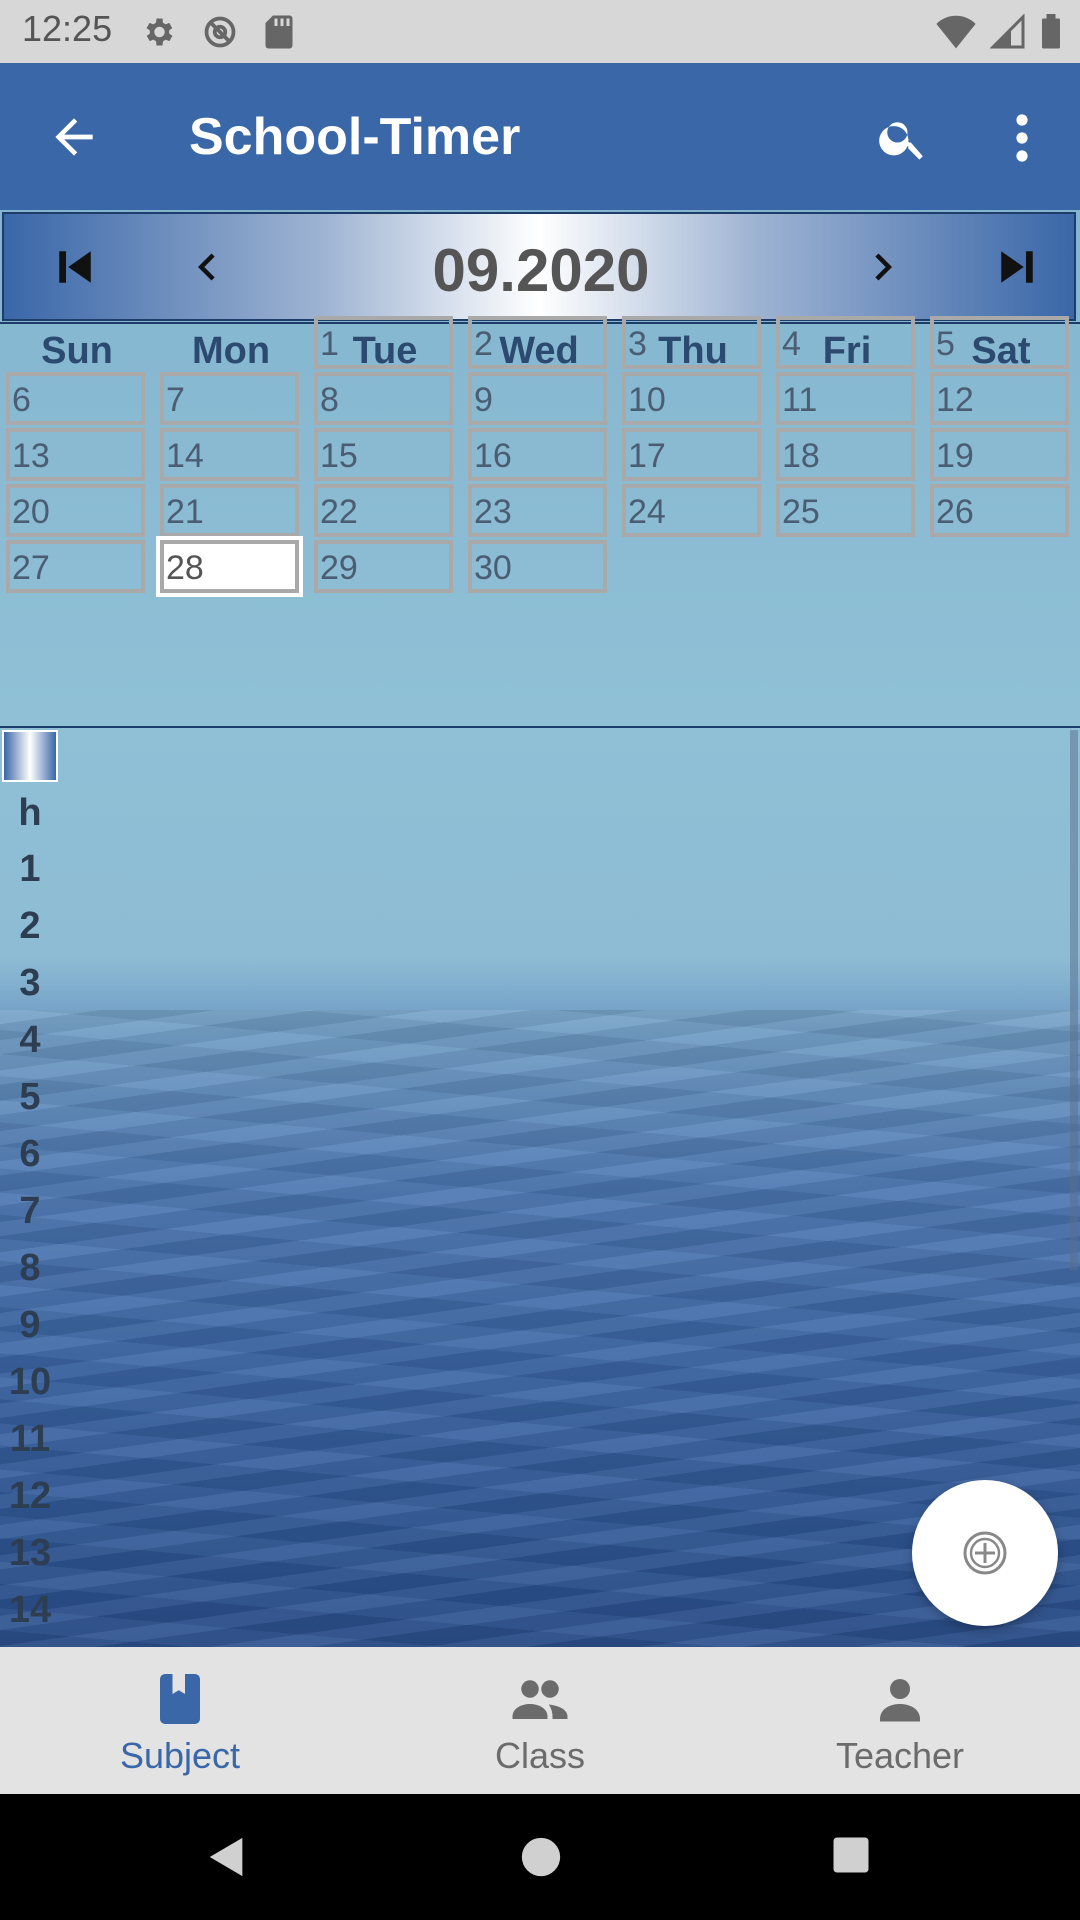  Describe the element at coordinates (383, 342) in the screenshot. I see `calendar-day: 1` at that location.